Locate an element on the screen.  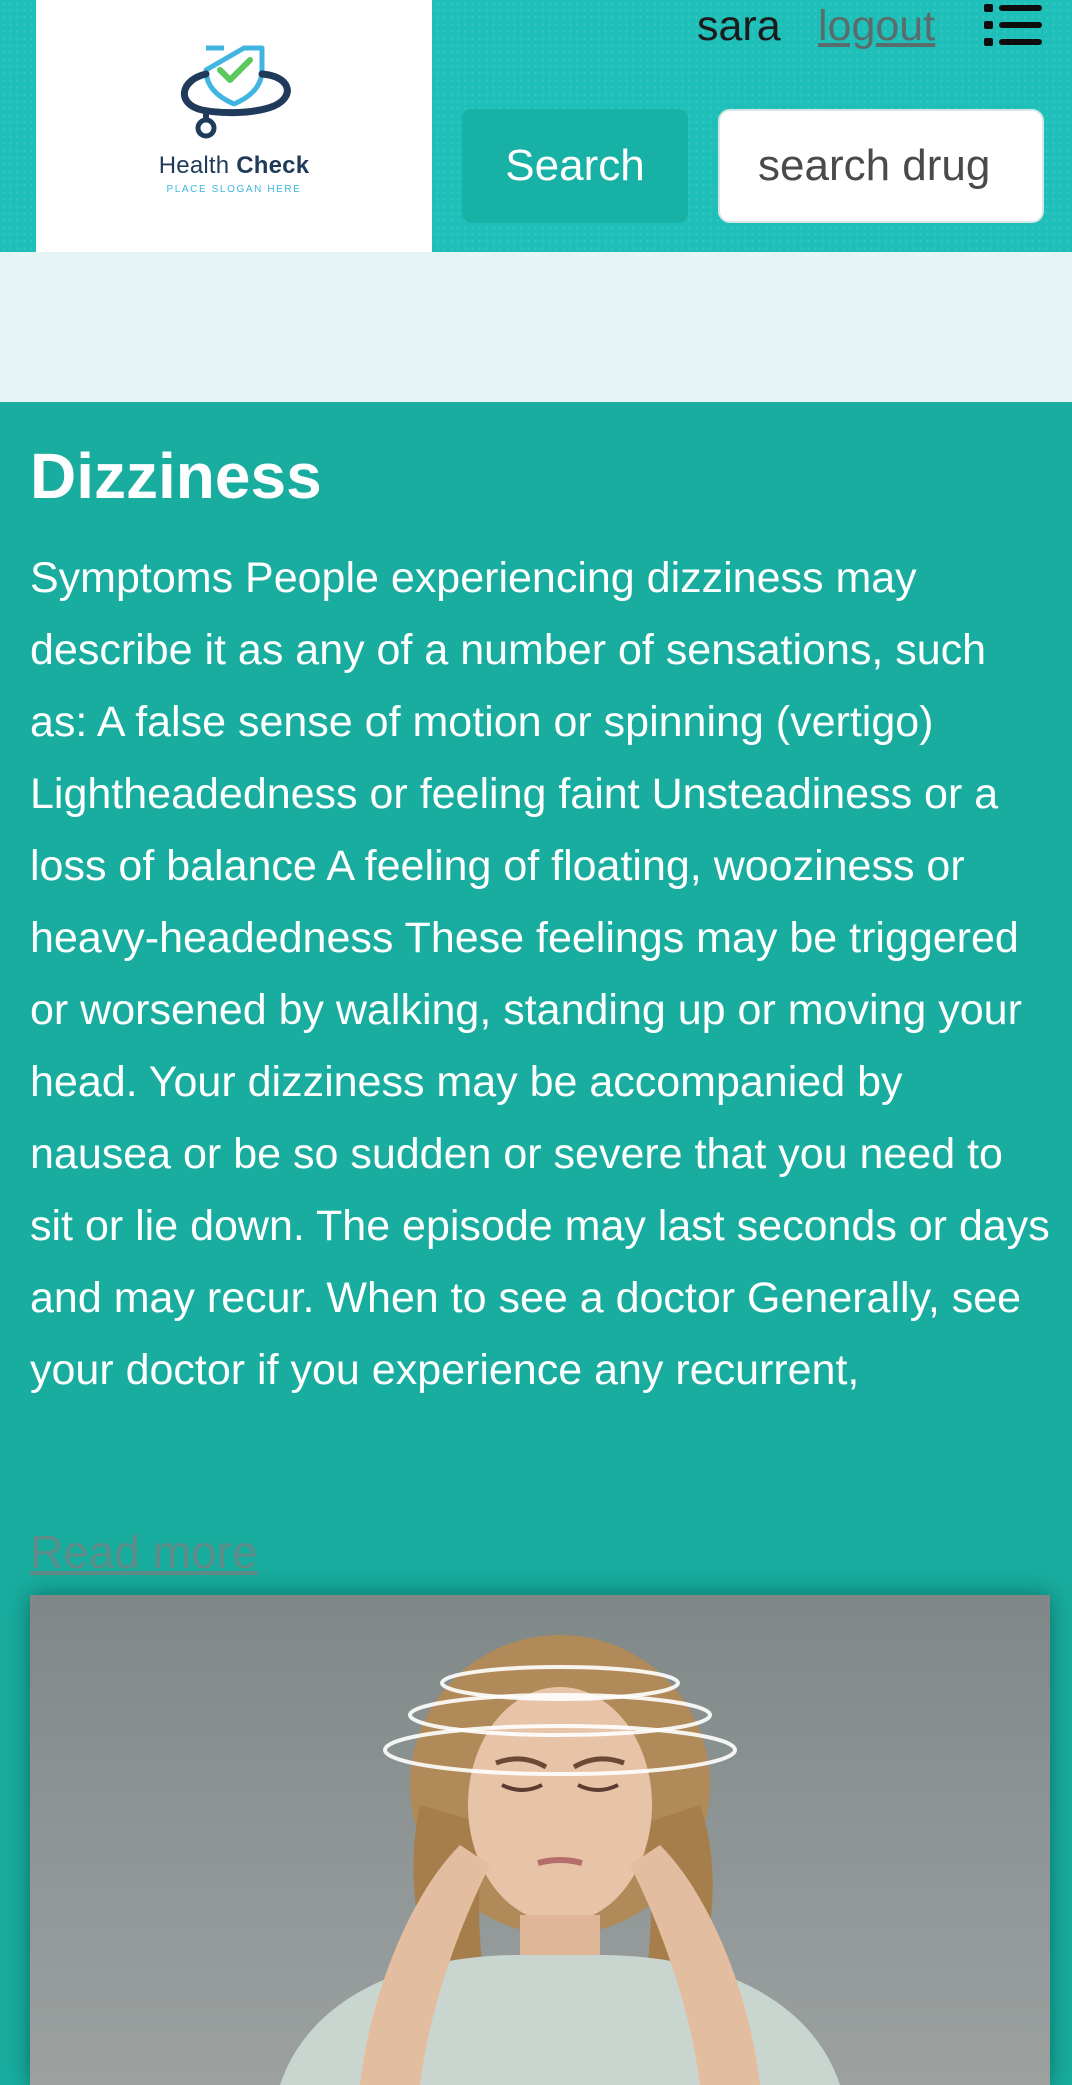
logout-link: logout is located at coordinates (876, 26).